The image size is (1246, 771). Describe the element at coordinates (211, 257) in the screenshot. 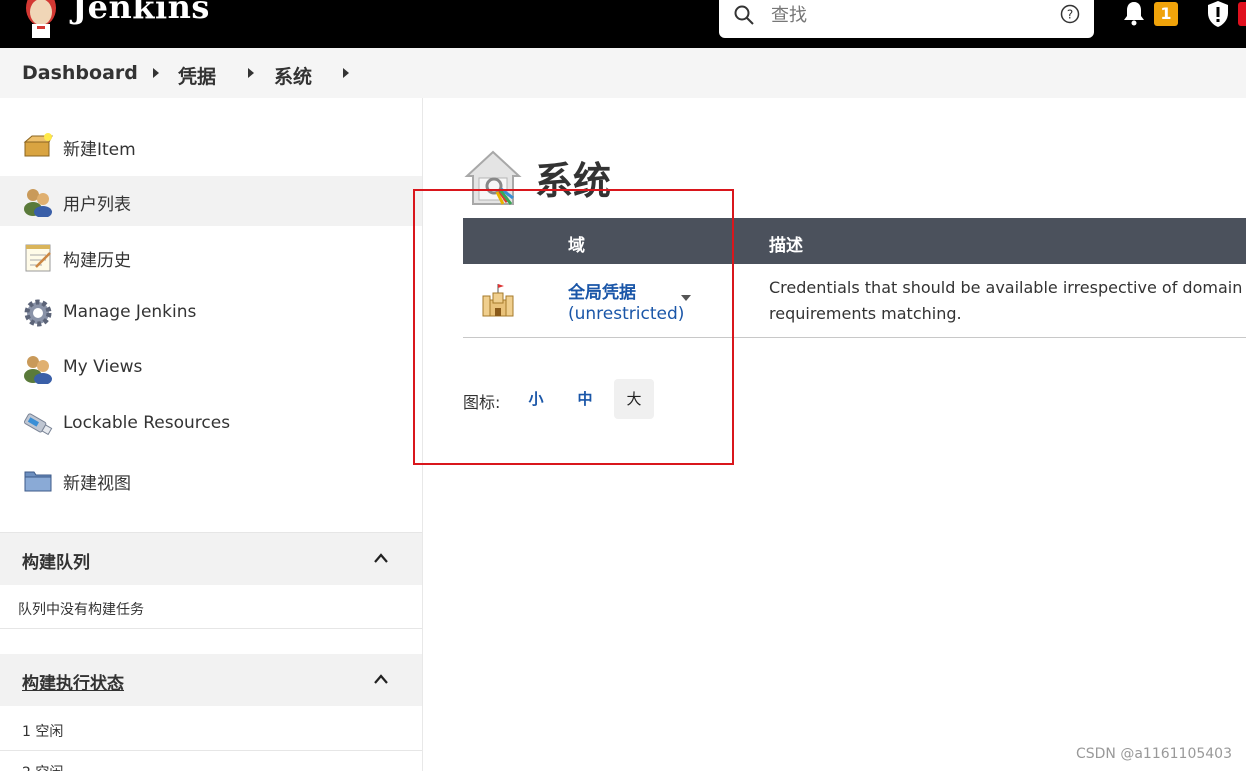

I see `sidebar-item-build-history: 构建历史` at that location.